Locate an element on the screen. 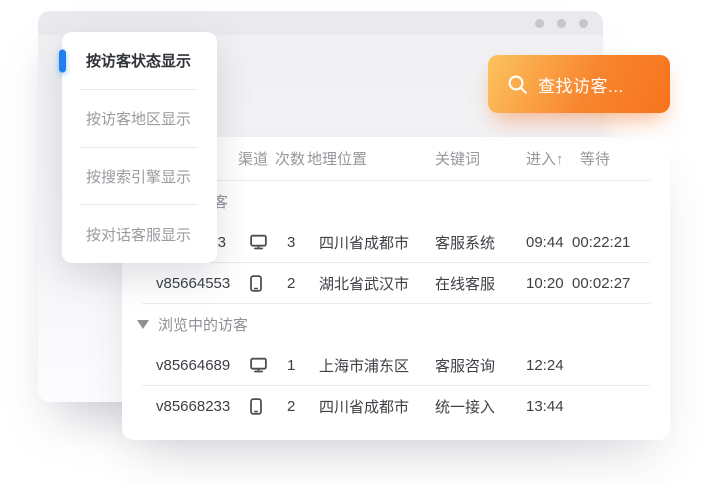 Image resolution: width=702 pixels, height=484 pixels. visitor-row: v85664553 2 湖北省武汉市 在线客服 10:20 00:02:27 is located at coordinates (396, 283).